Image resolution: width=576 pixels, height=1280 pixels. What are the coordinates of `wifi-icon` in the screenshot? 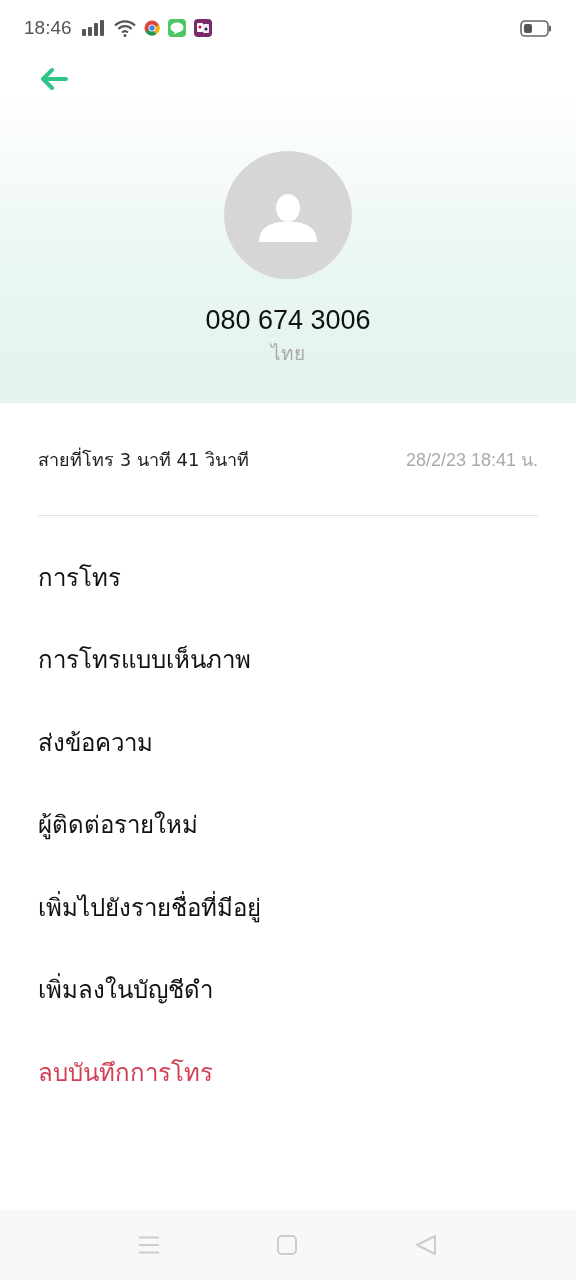 It's located at (124, 28).